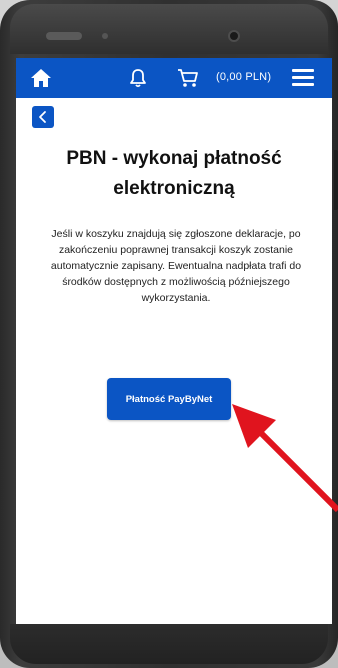 This screenshot has width=338, height=668. I want to click on menu-icon, so click(303, 78).